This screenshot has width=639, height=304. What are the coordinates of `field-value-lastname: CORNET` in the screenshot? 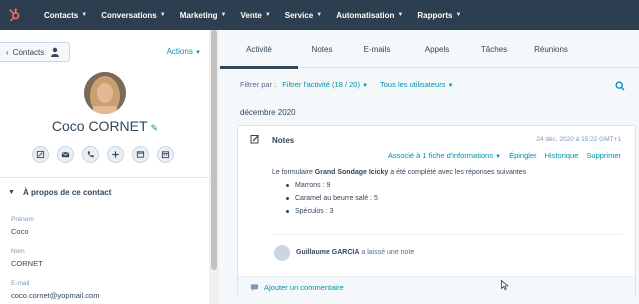 It's located at (27, 263).